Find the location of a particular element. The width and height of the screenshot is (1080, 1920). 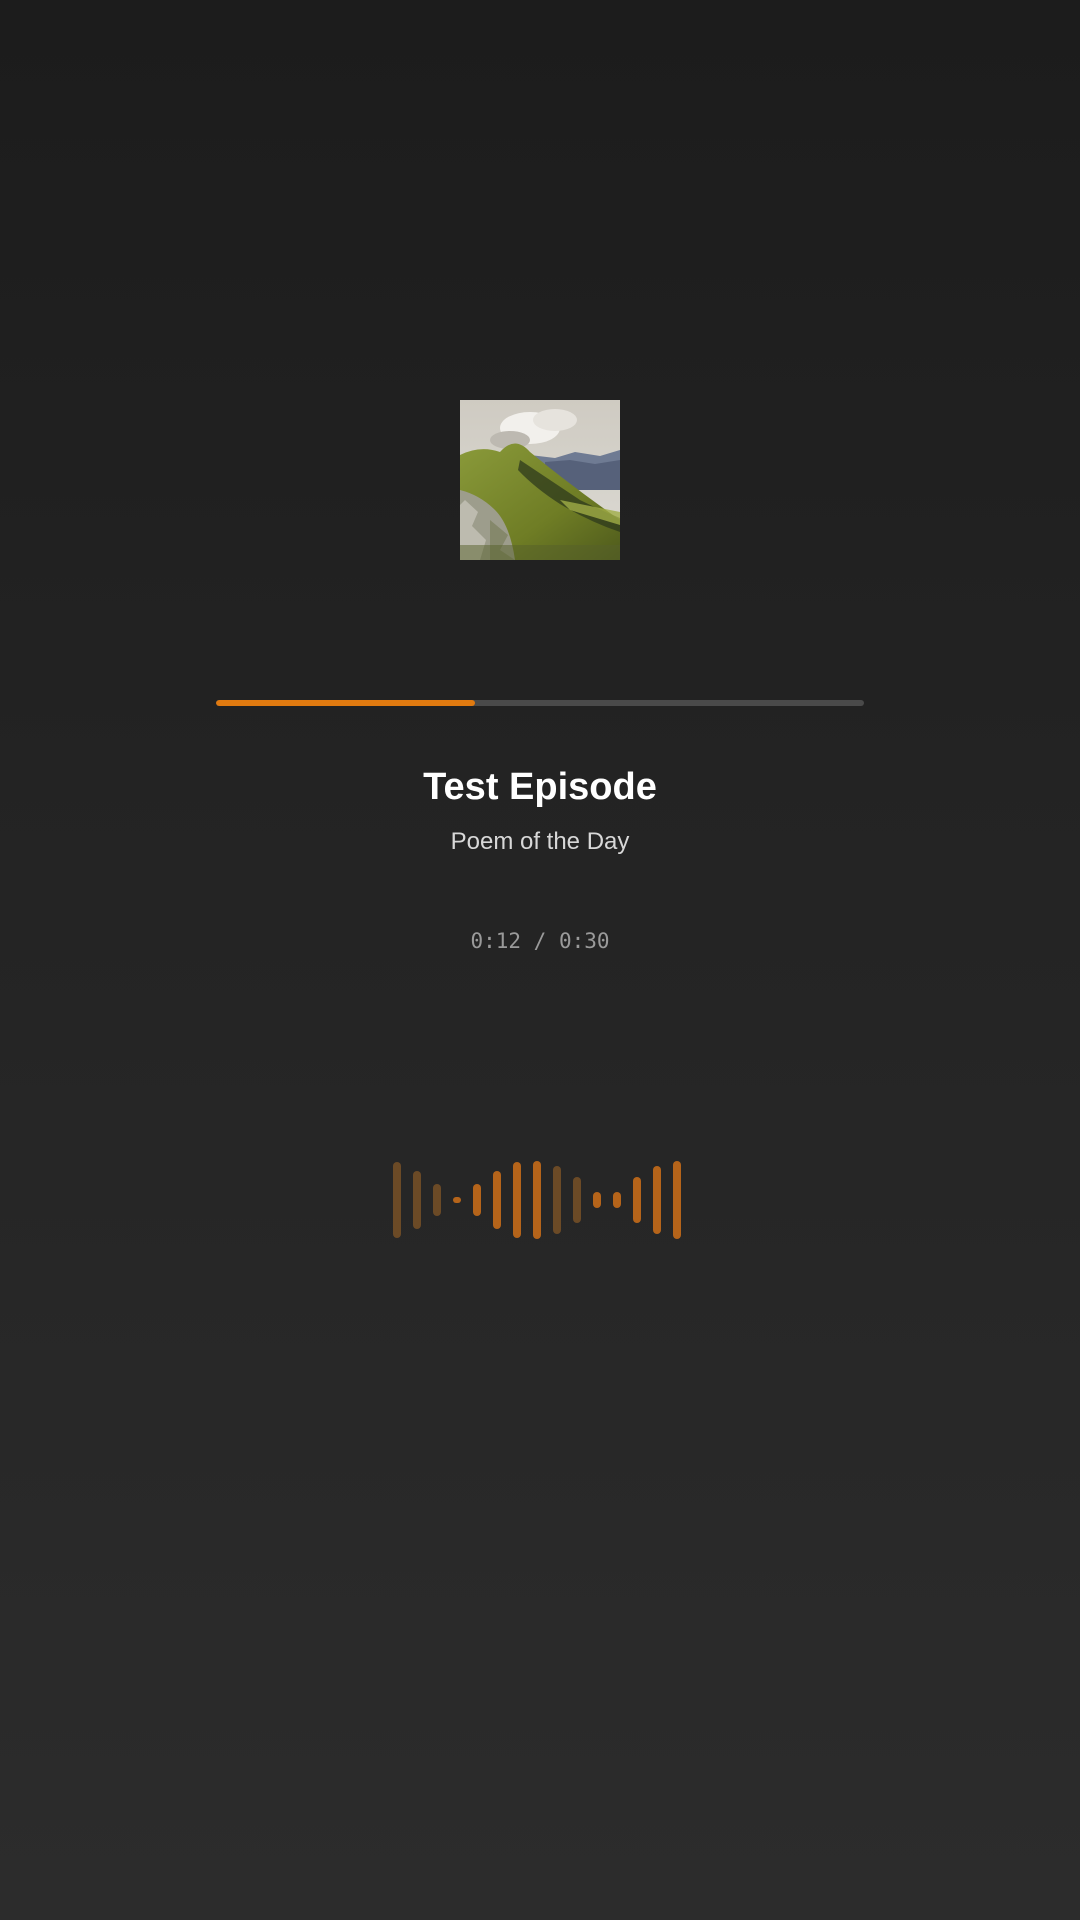

current-time: 0:12 is located at coordinates (496, 941).